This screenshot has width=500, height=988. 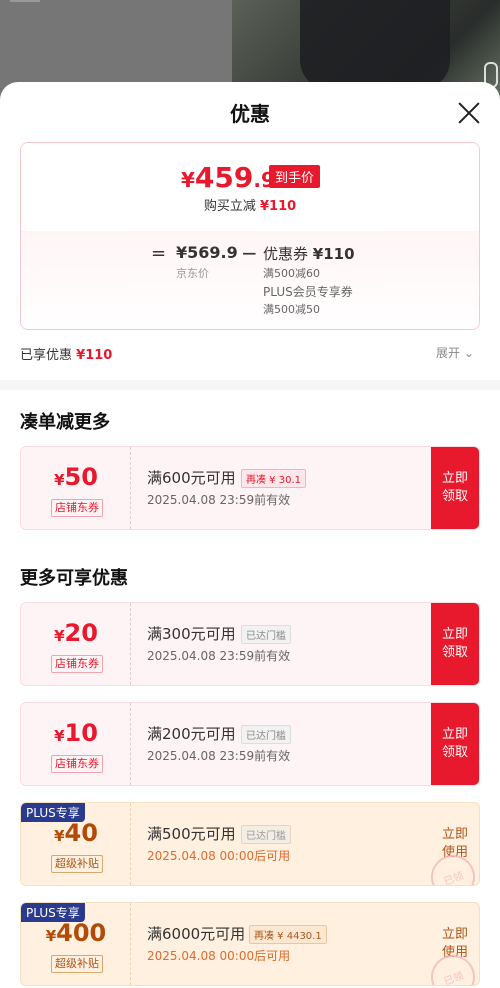 What do you see at coordinates (81, 733) in the screenshot?
I see `coupon-amount-number: 10` at bounding box center [81, 733].